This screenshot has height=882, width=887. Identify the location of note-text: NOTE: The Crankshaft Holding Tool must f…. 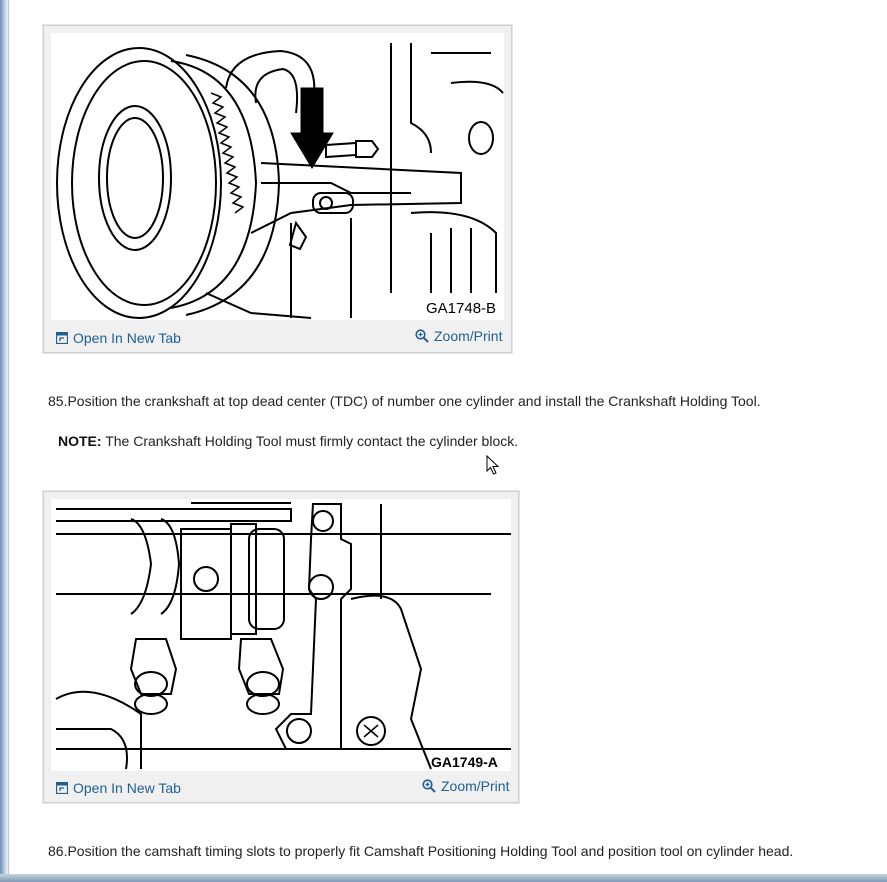
(288, 441).